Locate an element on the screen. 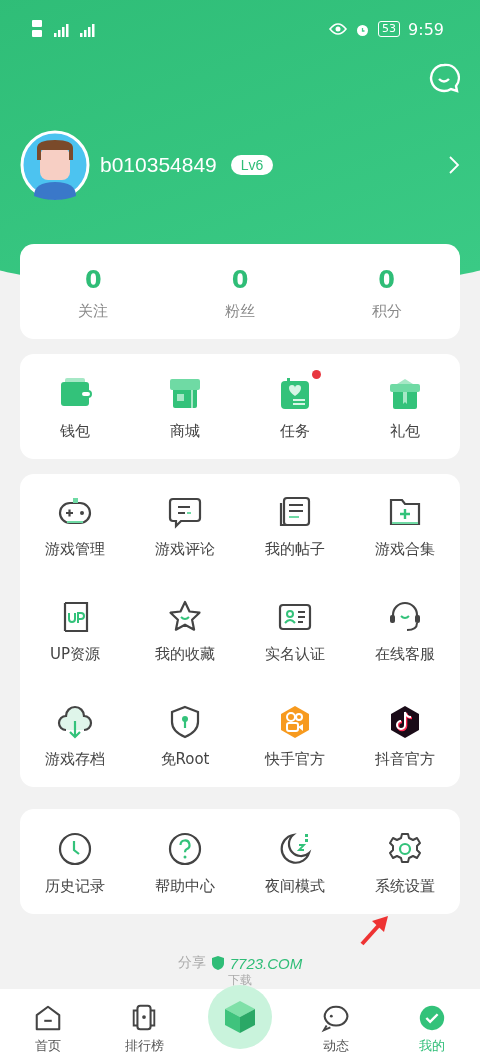  menu-label: 帮助中心 is located at coordinates (185, 886).